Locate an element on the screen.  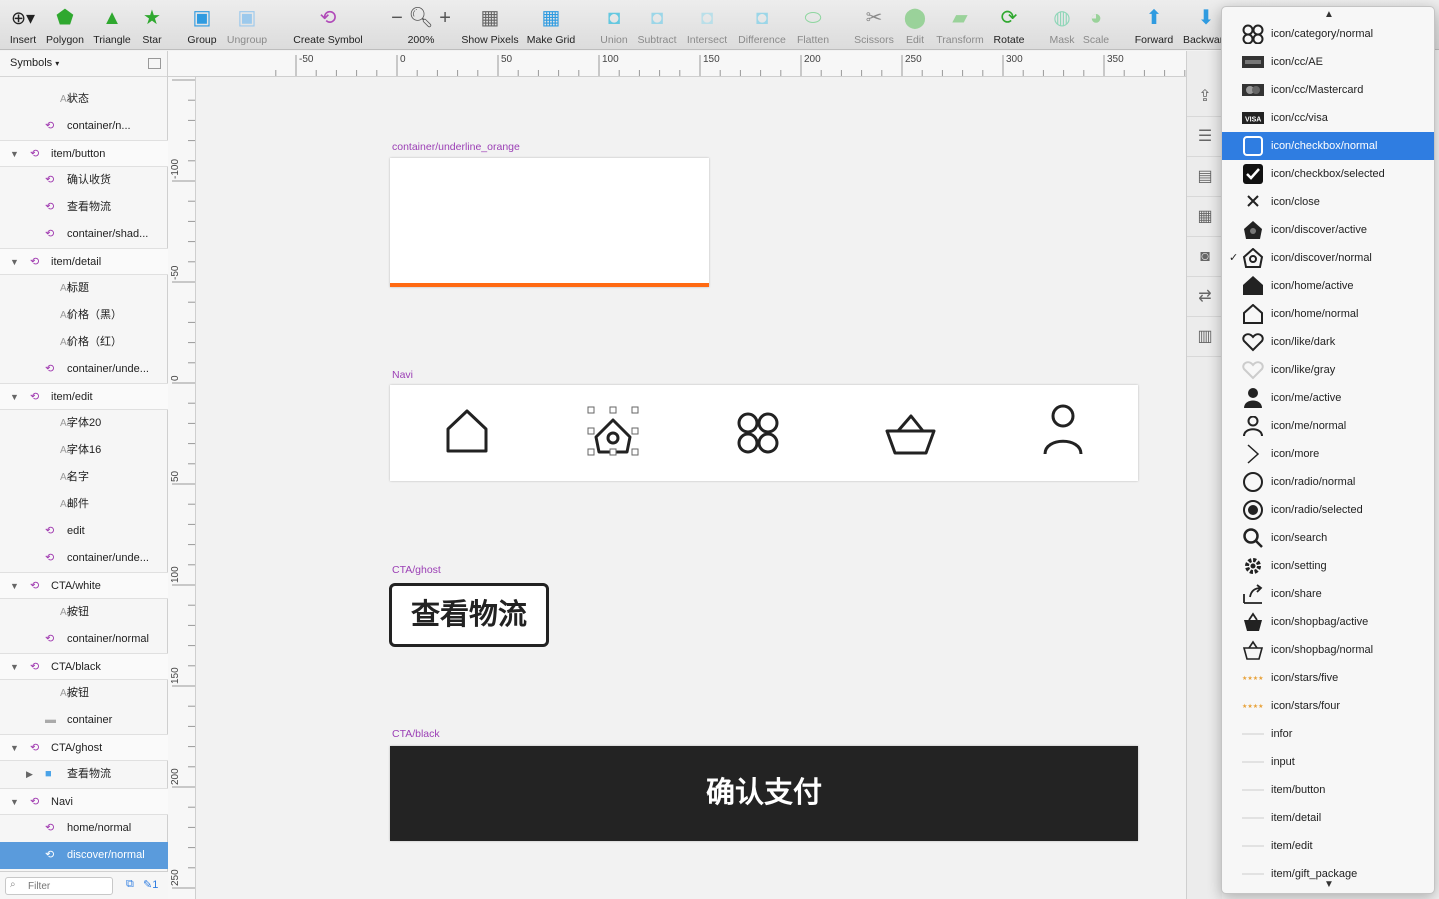
create-symbol-button: ⟲ Create Symbol is located at coordinates (328, 26).